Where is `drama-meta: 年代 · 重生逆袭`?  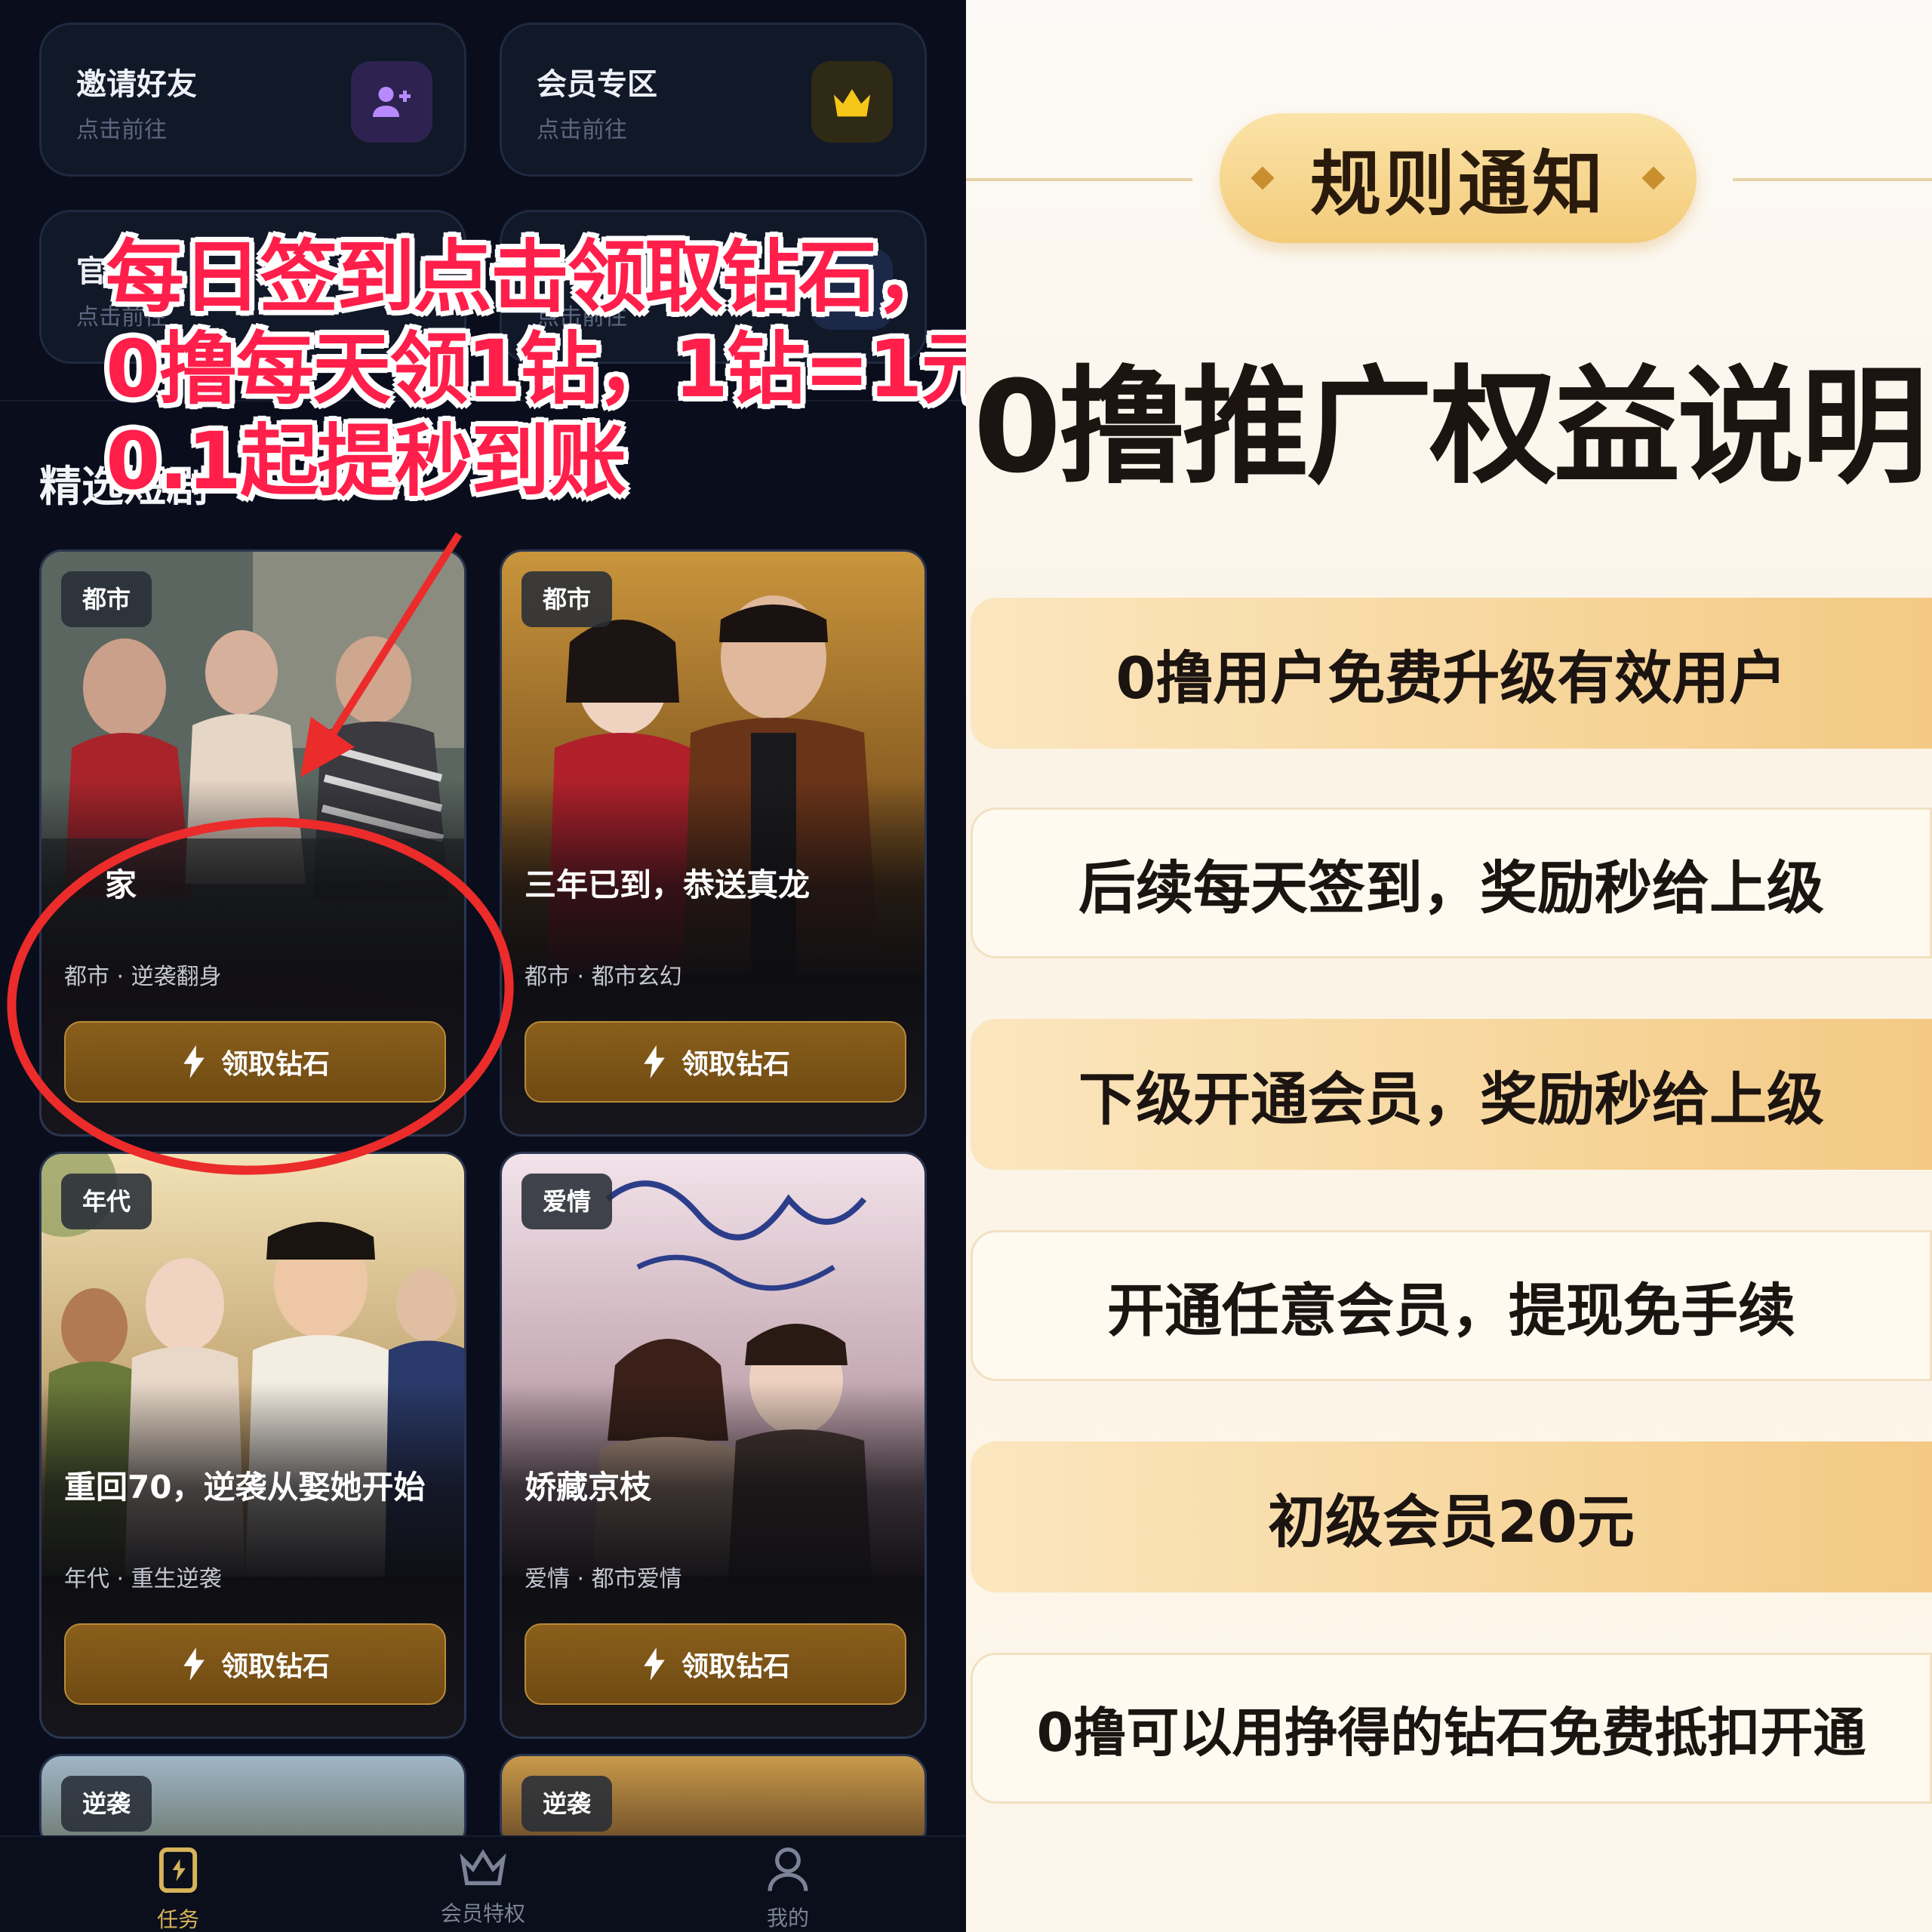 drama-meta: 年代 · 重生逆袭 is located at coordinates (143, 1579).